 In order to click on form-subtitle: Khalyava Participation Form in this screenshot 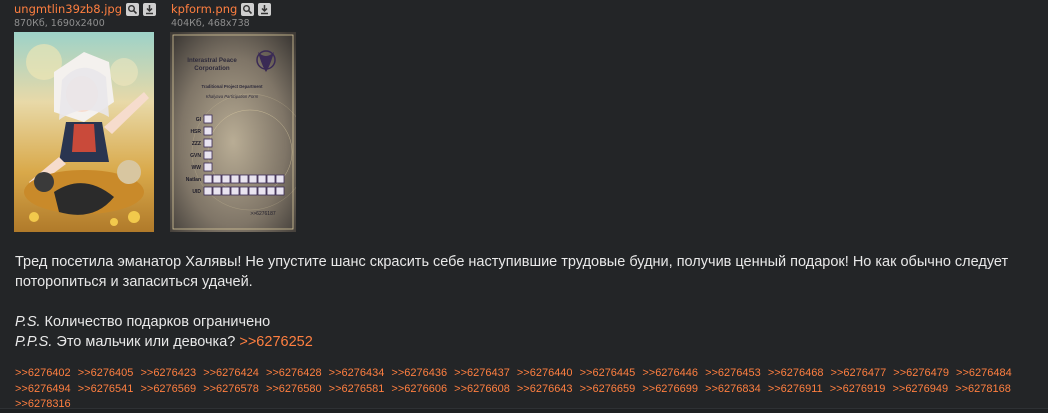, I will do `click(232, 96)`.